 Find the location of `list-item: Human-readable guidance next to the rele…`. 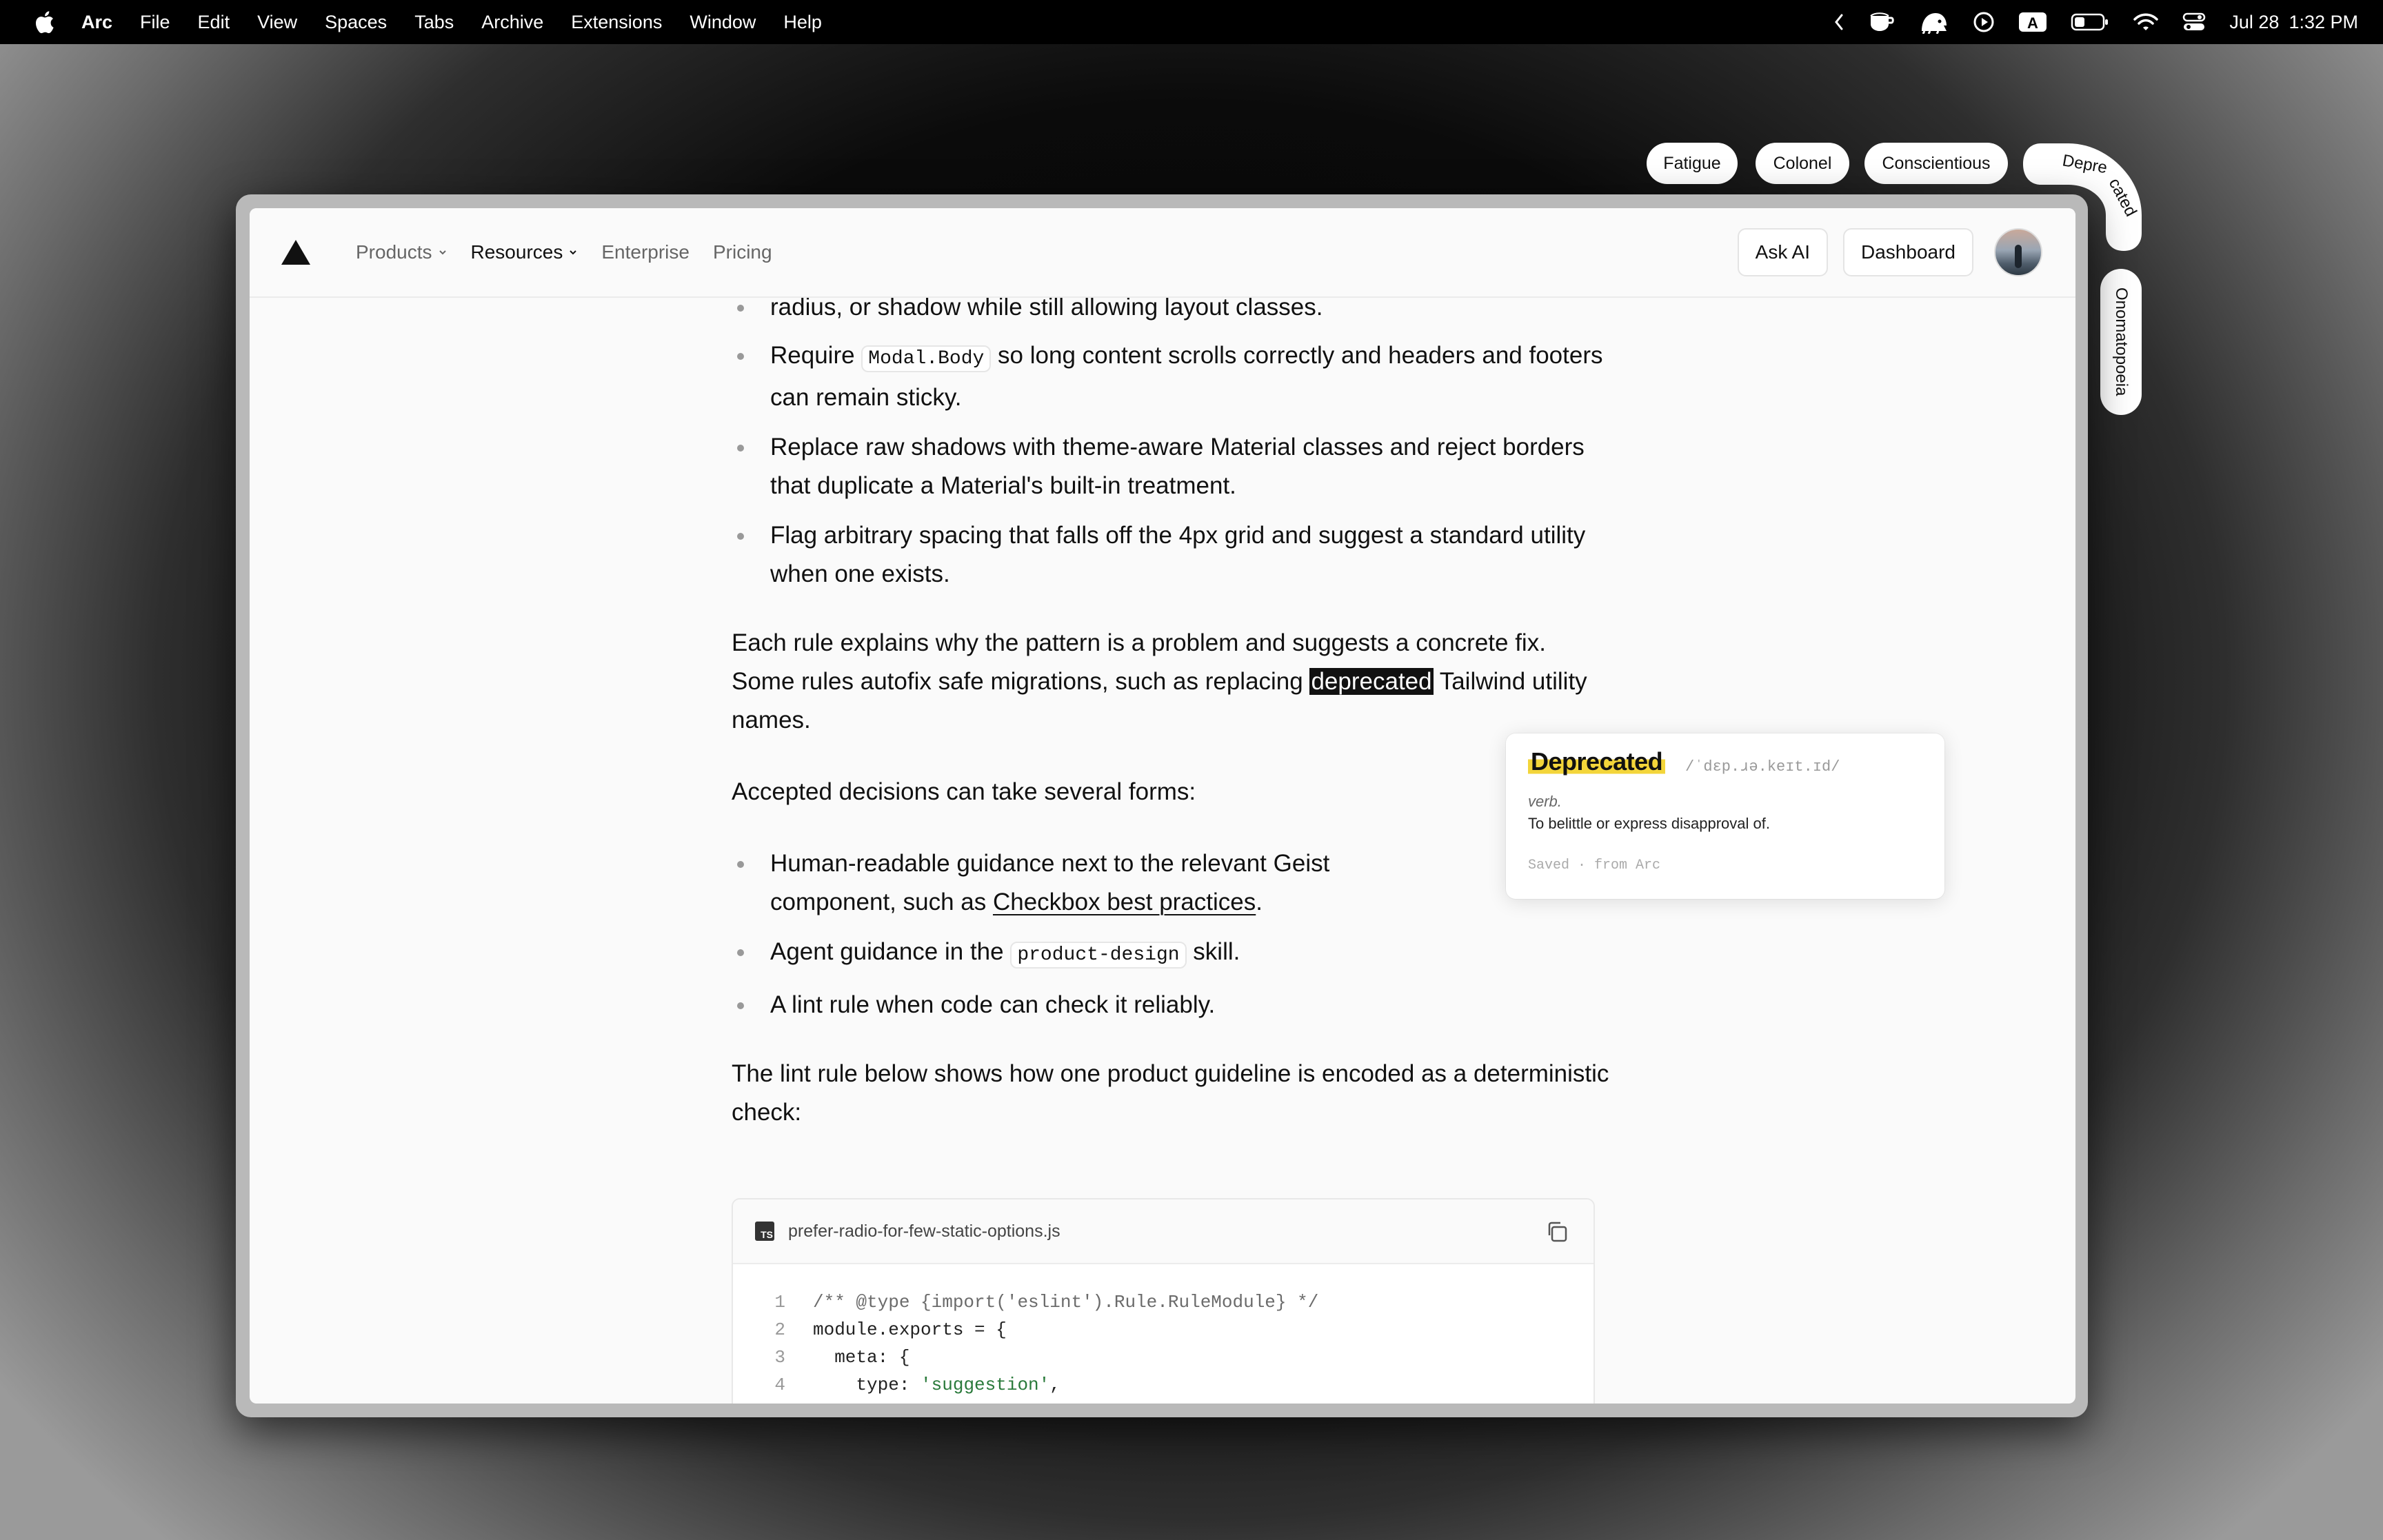

list-item: Human-readable guidance next to the rele… is located at coordinates (1096, 883).